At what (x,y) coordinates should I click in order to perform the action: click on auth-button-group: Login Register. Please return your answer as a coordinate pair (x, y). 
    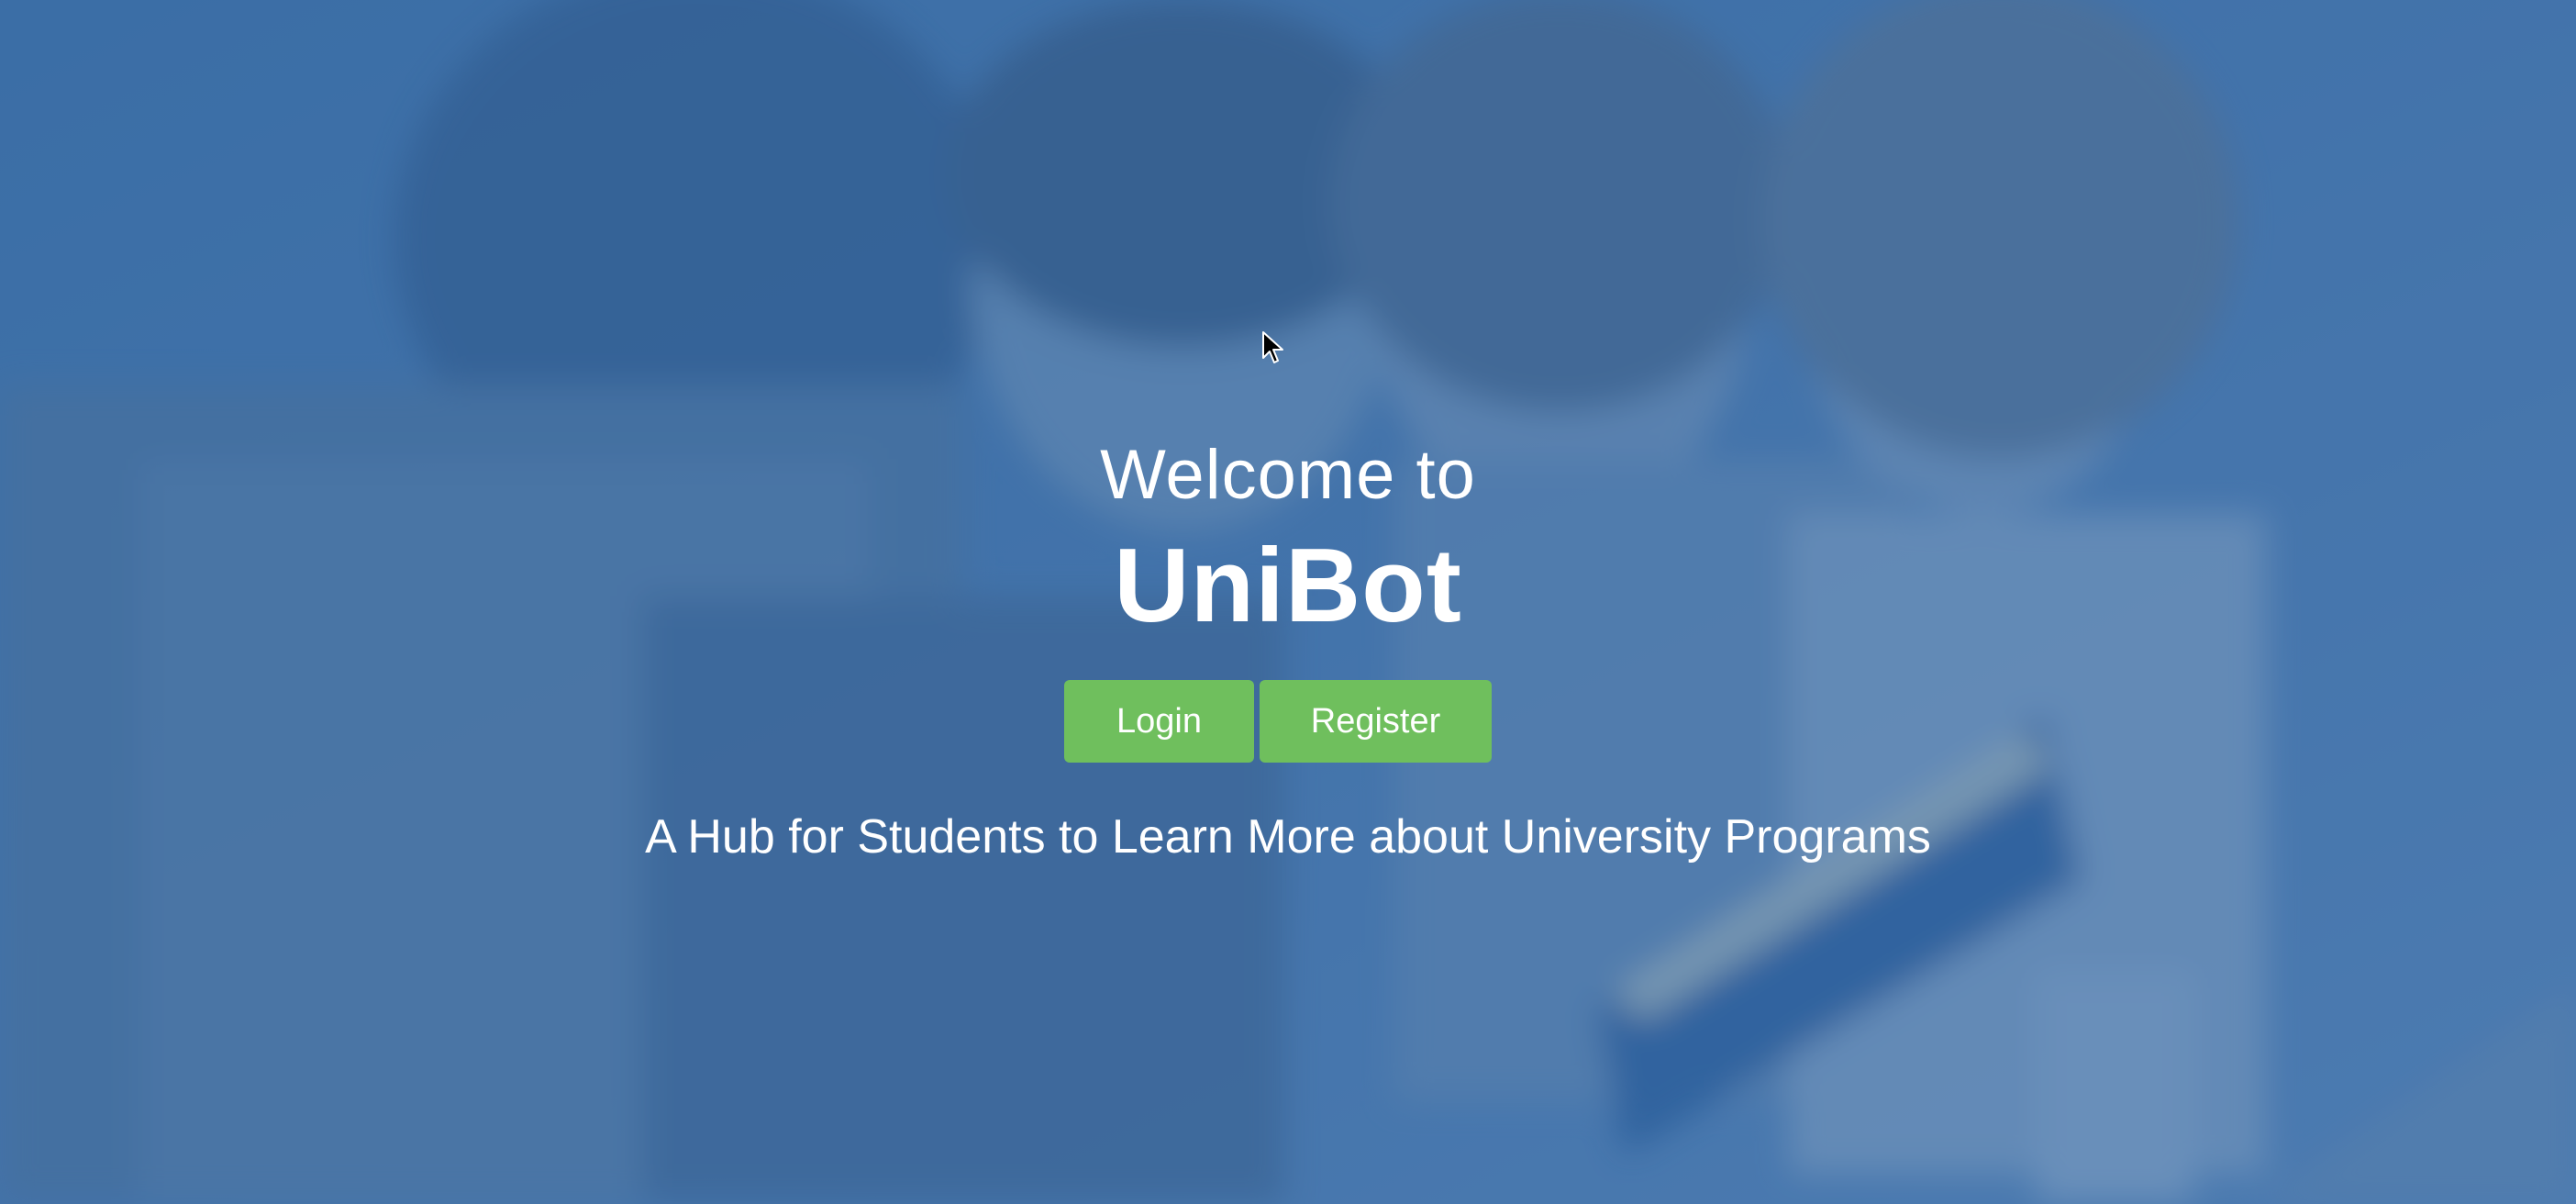
    Looking at the image, I should click on (1278, 722).